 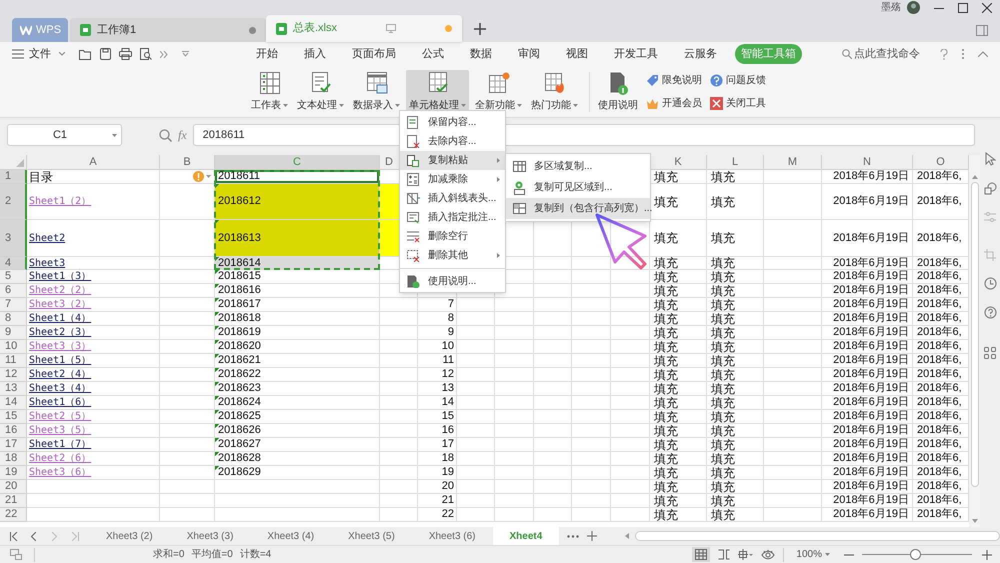 I want to click on ribbon-link: 限免说明, so click(x=674, y=80).